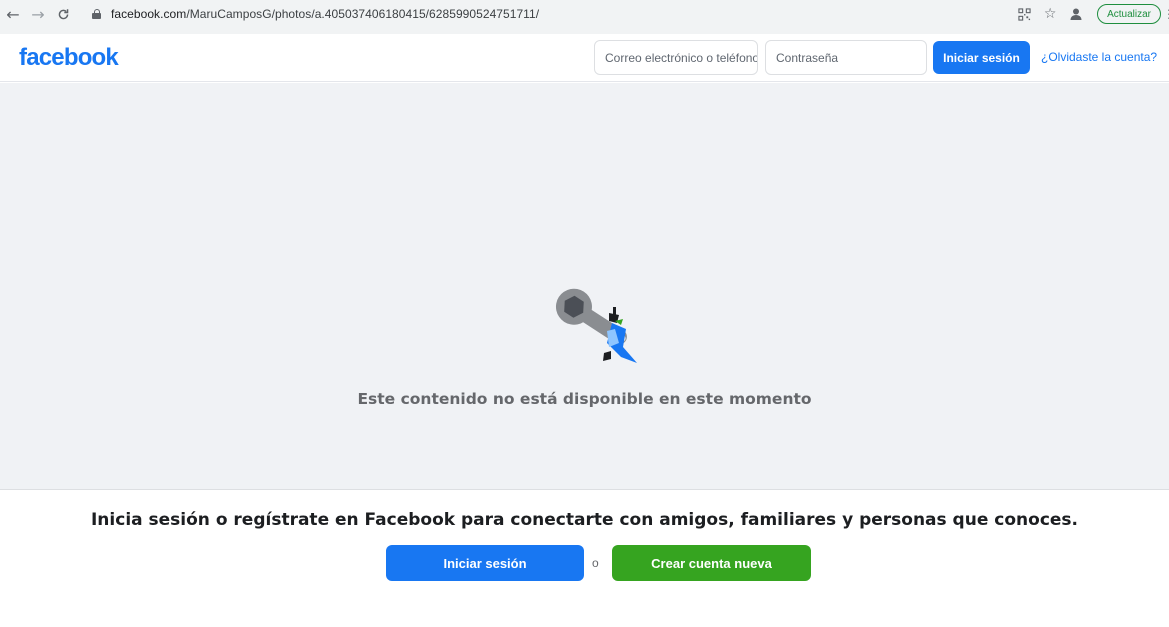 The height and width of the screenshot is (627, 1169). What do you see at coordinates (38, 14) in the screenshot?
I see `forward-icon: →` at bounding box center [38, 14].